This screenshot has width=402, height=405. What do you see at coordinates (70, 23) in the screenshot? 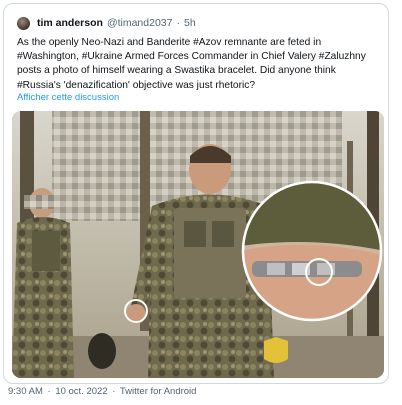
I see `author-name: tim anderson` at bounding box center [70, 23].